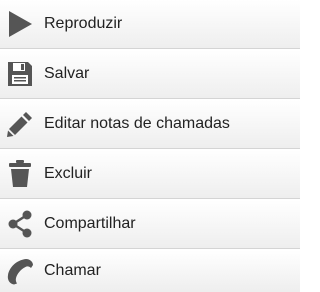 Image resolution: width=320 pixels, height=292 pixels. What do you see at coordinates (72, 270) in the screenshot?
I see `menu-item-label: Chamar` at bounding box center [72, 270].